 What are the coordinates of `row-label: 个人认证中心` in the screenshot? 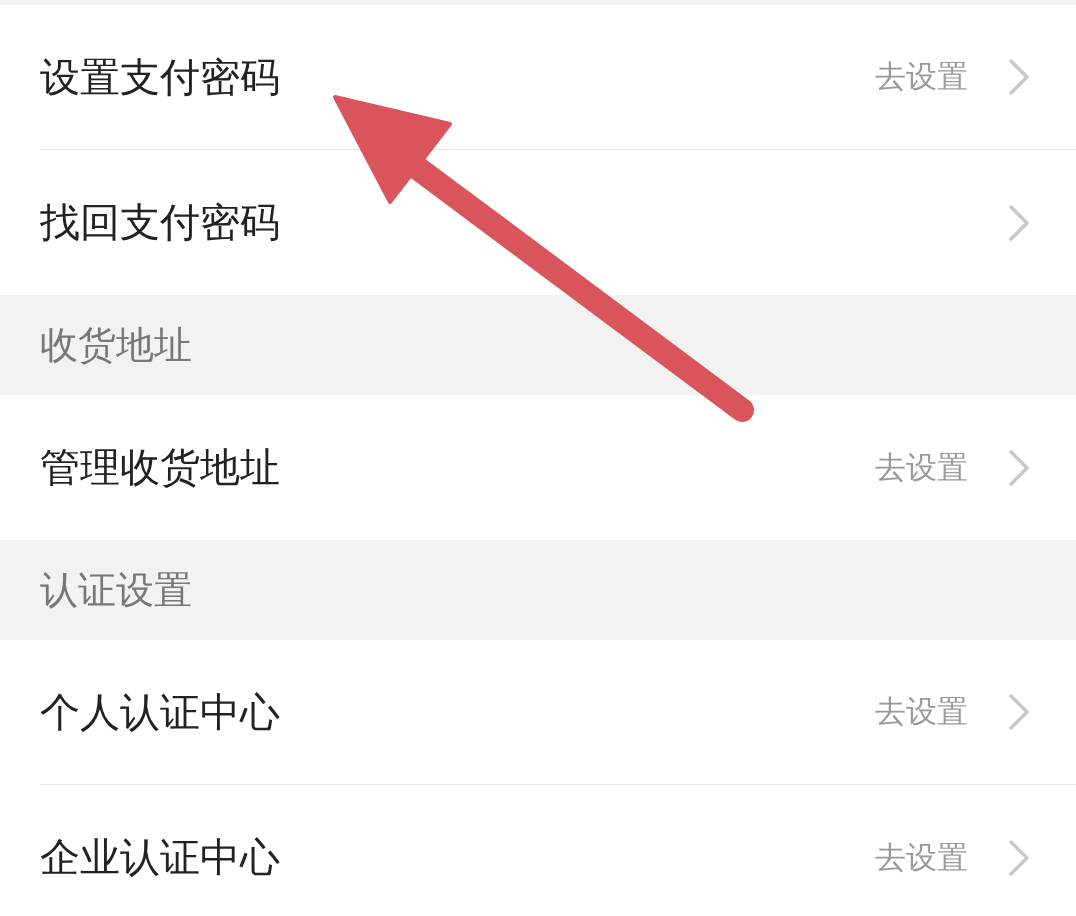 It's located at (160, 712).